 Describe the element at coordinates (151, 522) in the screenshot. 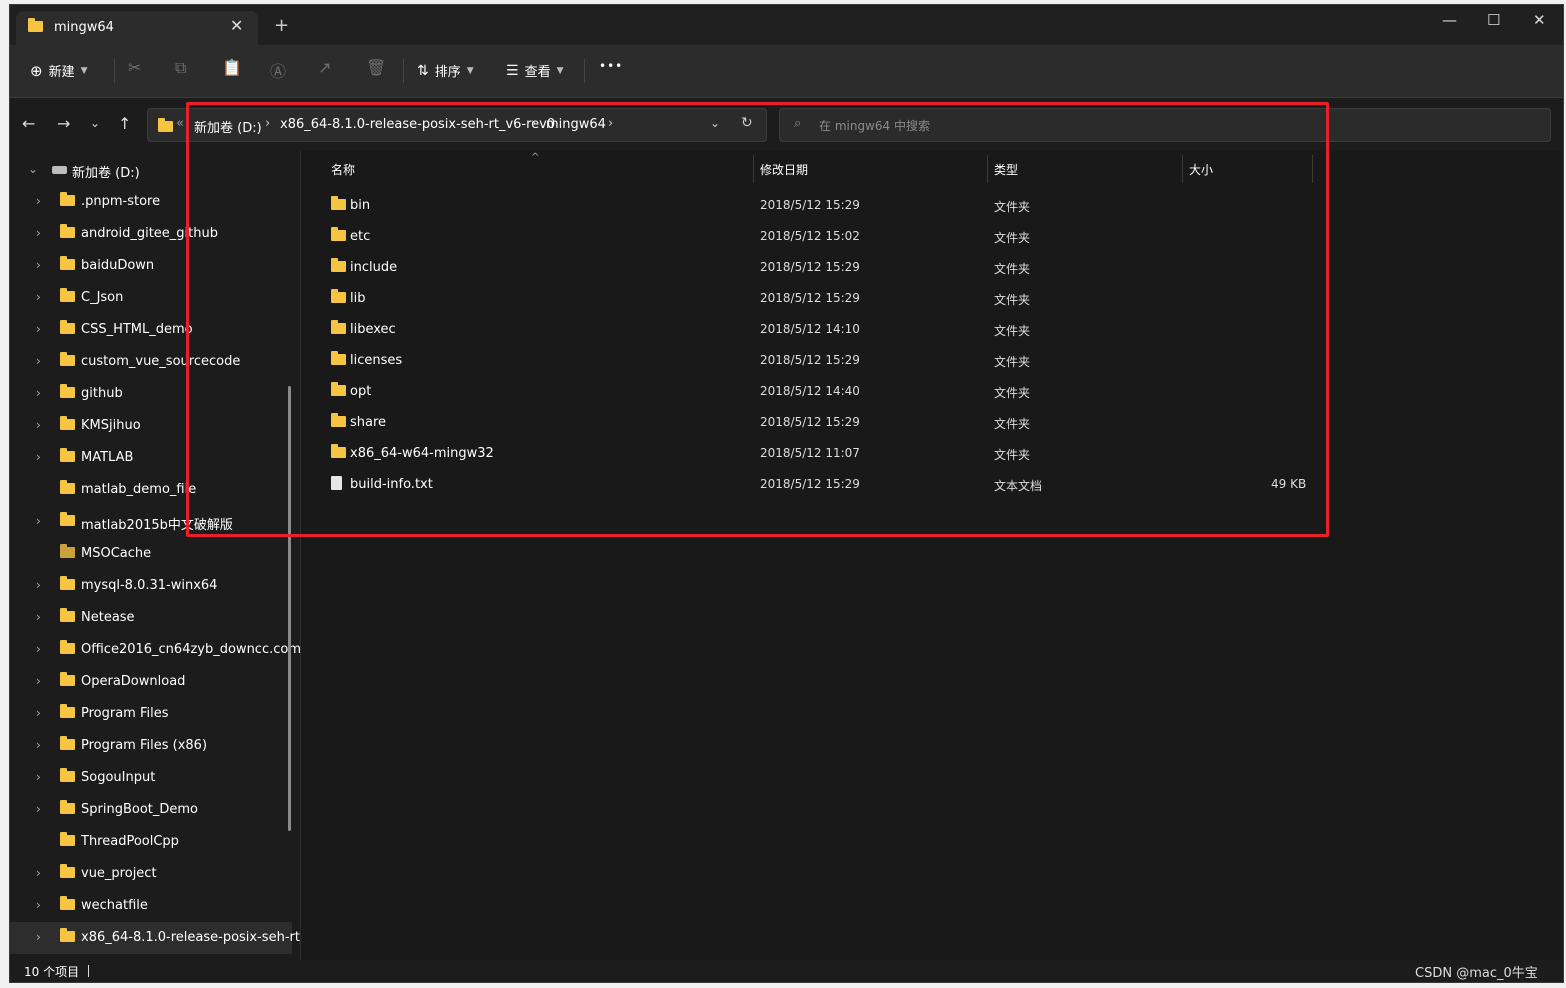

I see `sidebar-item: › matlab2015b中文破解版` at that location.